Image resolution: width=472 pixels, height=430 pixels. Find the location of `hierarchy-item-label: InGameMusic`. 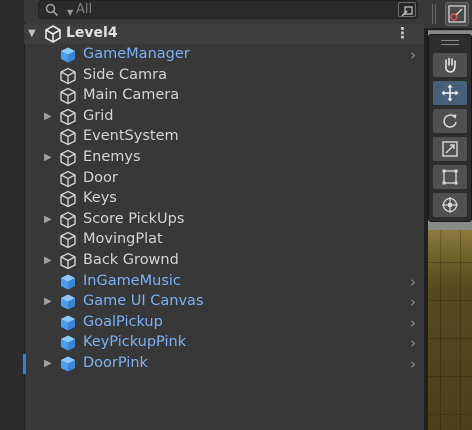

hierarchy-item-label: InGameMusic is located at coordinates (132, 280).